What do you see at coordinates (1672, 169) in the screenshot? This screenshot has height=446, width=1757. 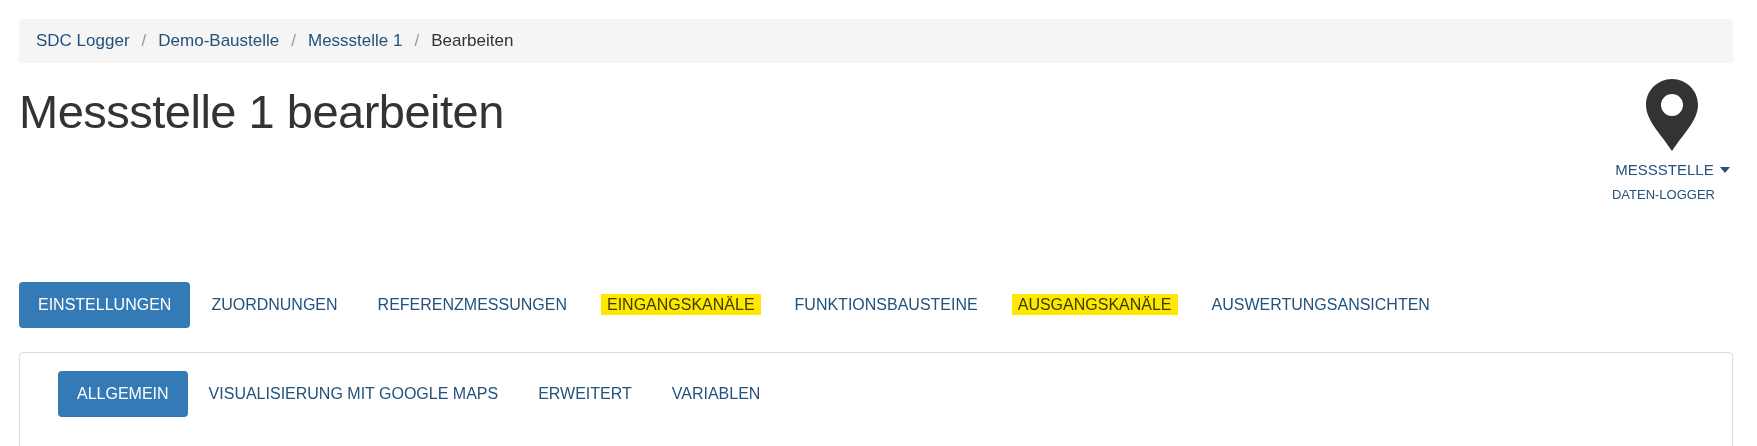 I see `context-dropdown: MESSSTELLE` at bounding box center [1672, 169].